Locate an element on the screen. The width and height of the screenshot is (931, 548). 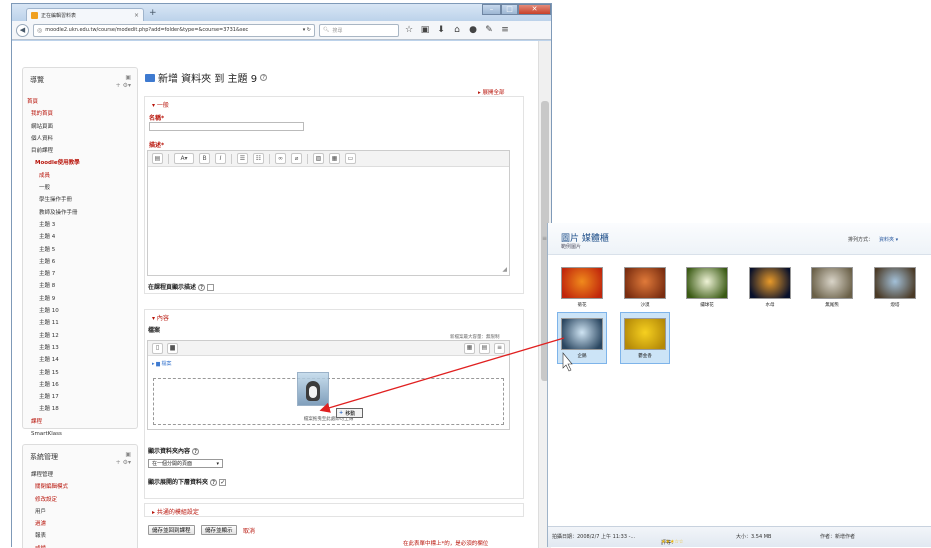
photo-thumbnail: 水母 is located at coordinates (770, 288).